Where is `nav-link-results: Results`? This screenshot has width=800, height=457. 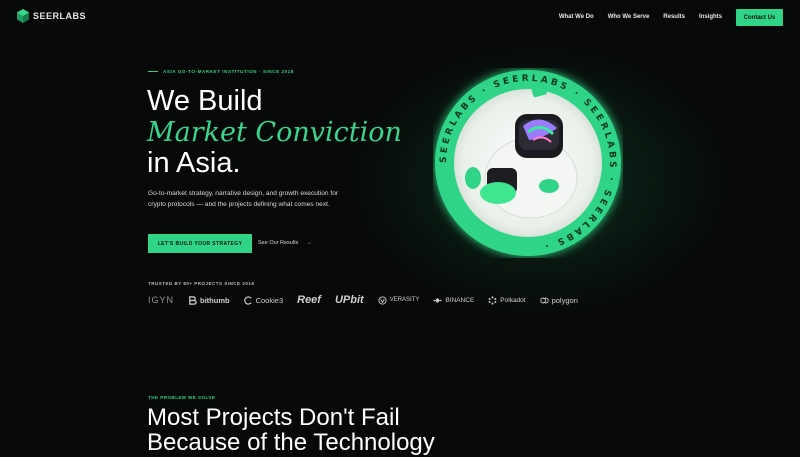 nav-link-results: Results is located at coordinates (674, 17).